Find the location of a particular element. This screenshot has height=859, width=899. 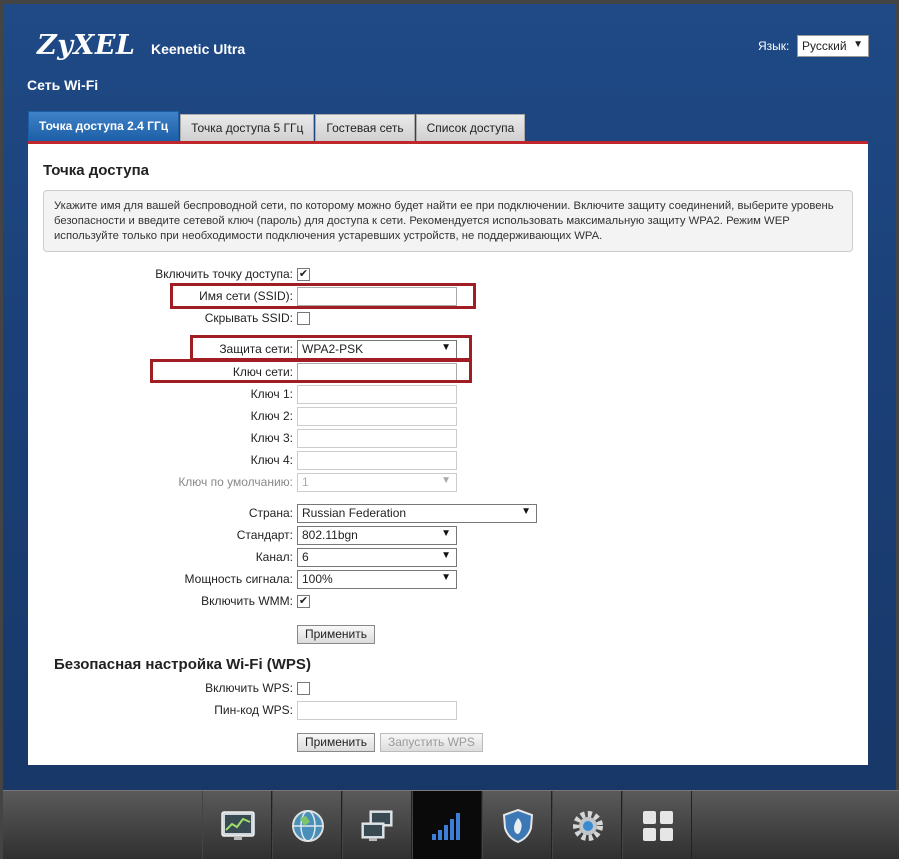

bottom-dock is located at coordinates (451, 824).